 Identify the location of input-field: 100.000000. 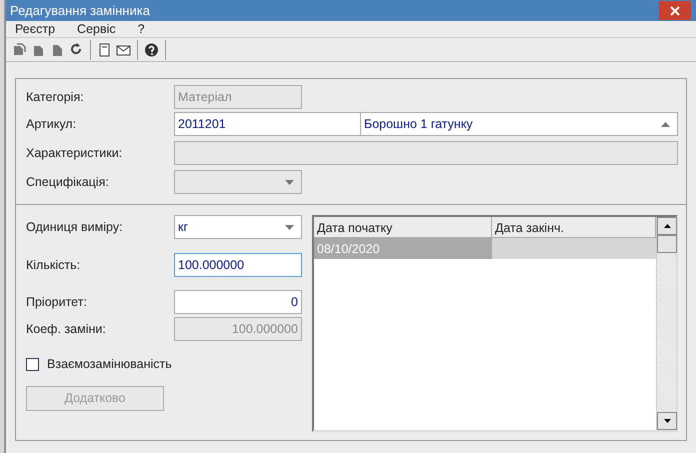
(238, 265).